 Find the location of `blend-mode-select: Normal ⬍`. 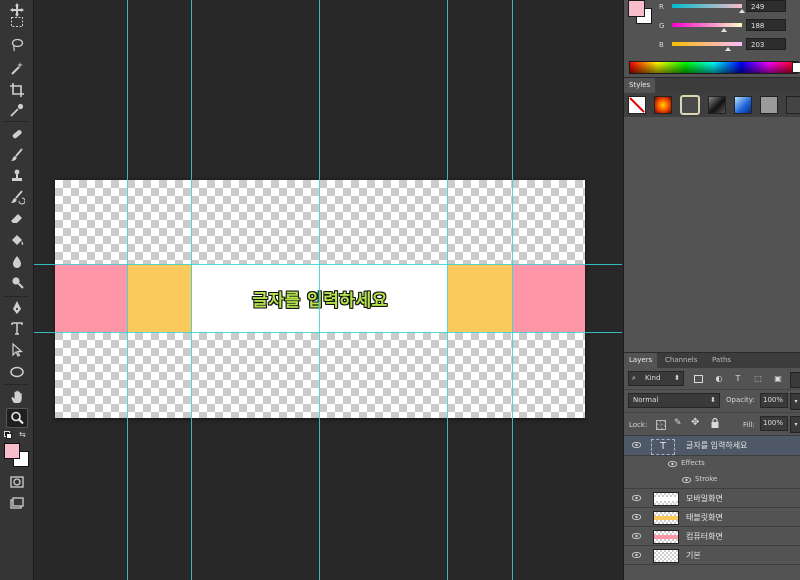

blend-mode-select: Normal ⬍ is located at coordinates (674, 400).